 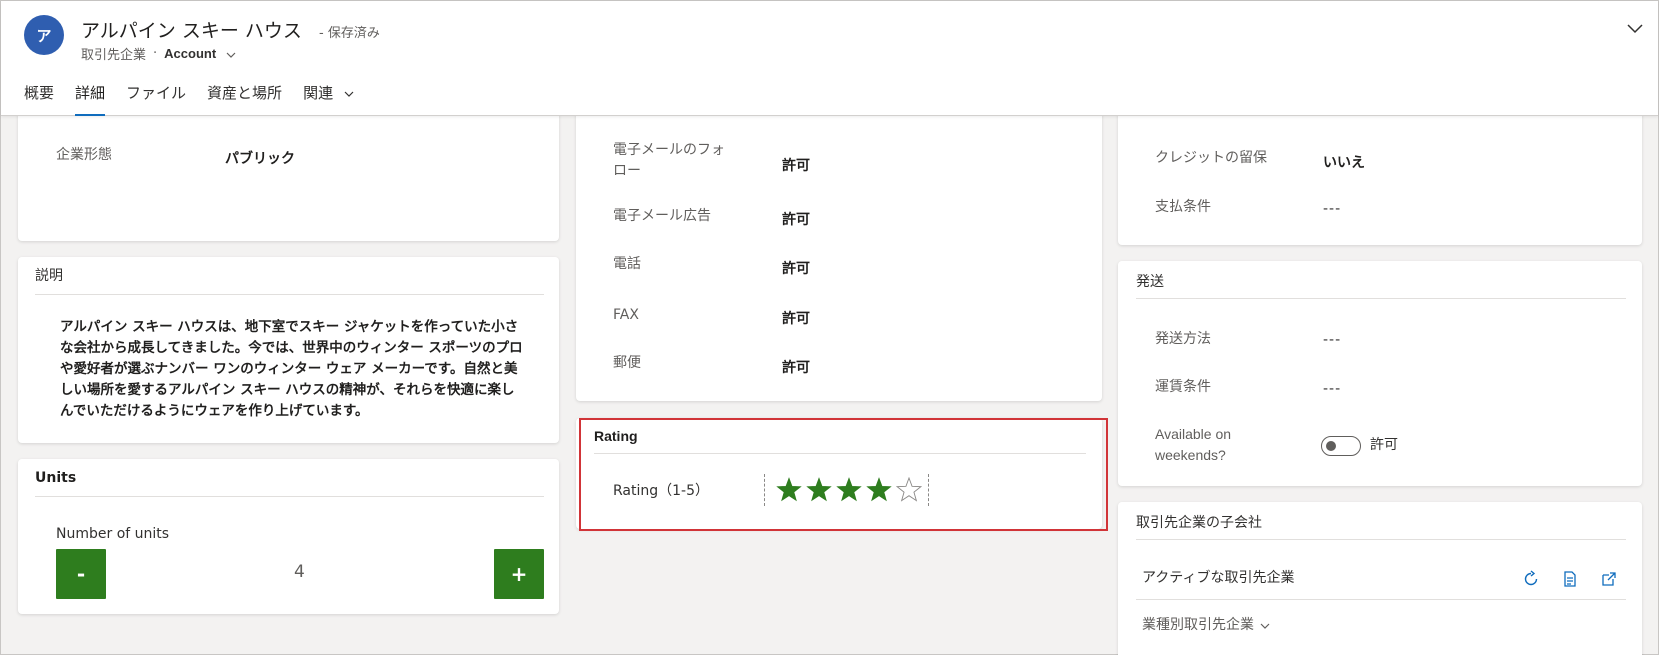 What do you see at coordinates (1199, 523) in the screenshot?
I see `section-title: 取引先企業の子会社` at bounding box center [1199, 523].